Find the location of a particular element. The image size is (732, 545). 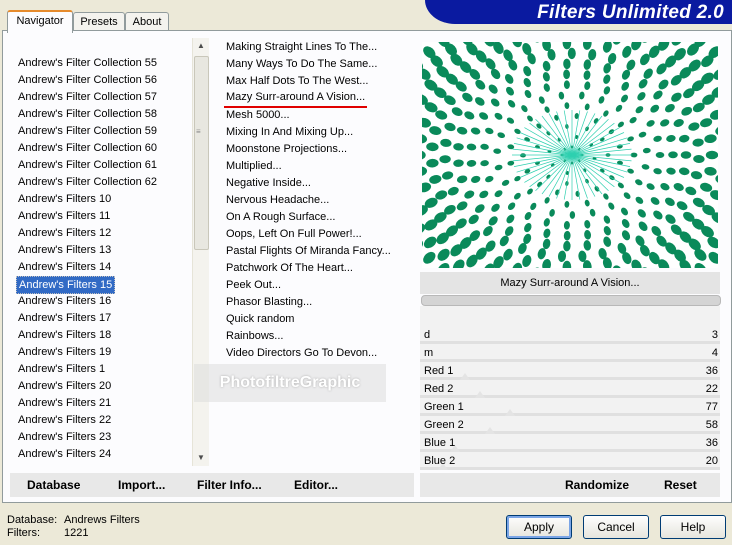

param-row: Blue 1 36 is located at coordinates (570, 443).